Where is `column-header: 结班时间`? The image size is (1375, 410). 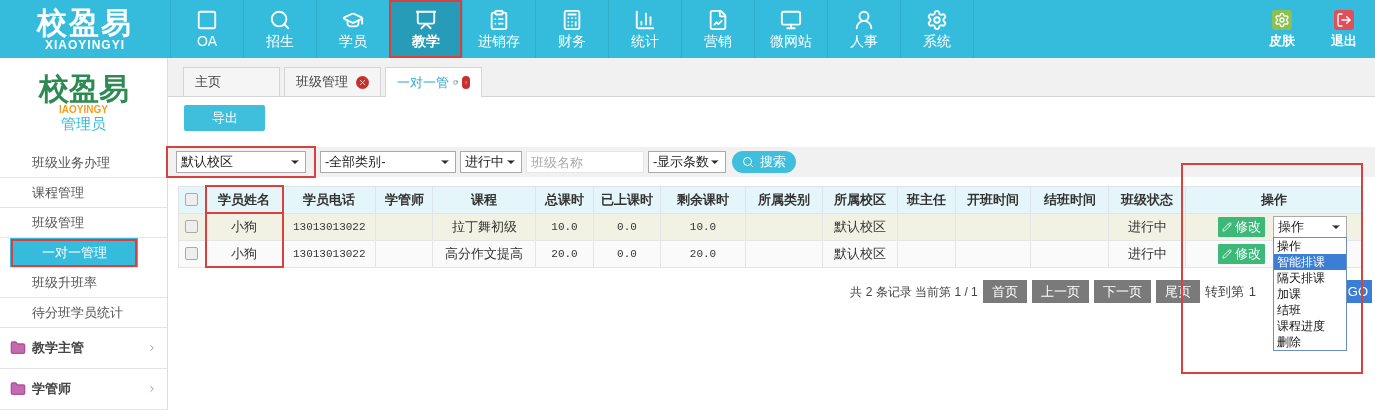
column-header: 结班时间 is located at coordinates (1069, 199).